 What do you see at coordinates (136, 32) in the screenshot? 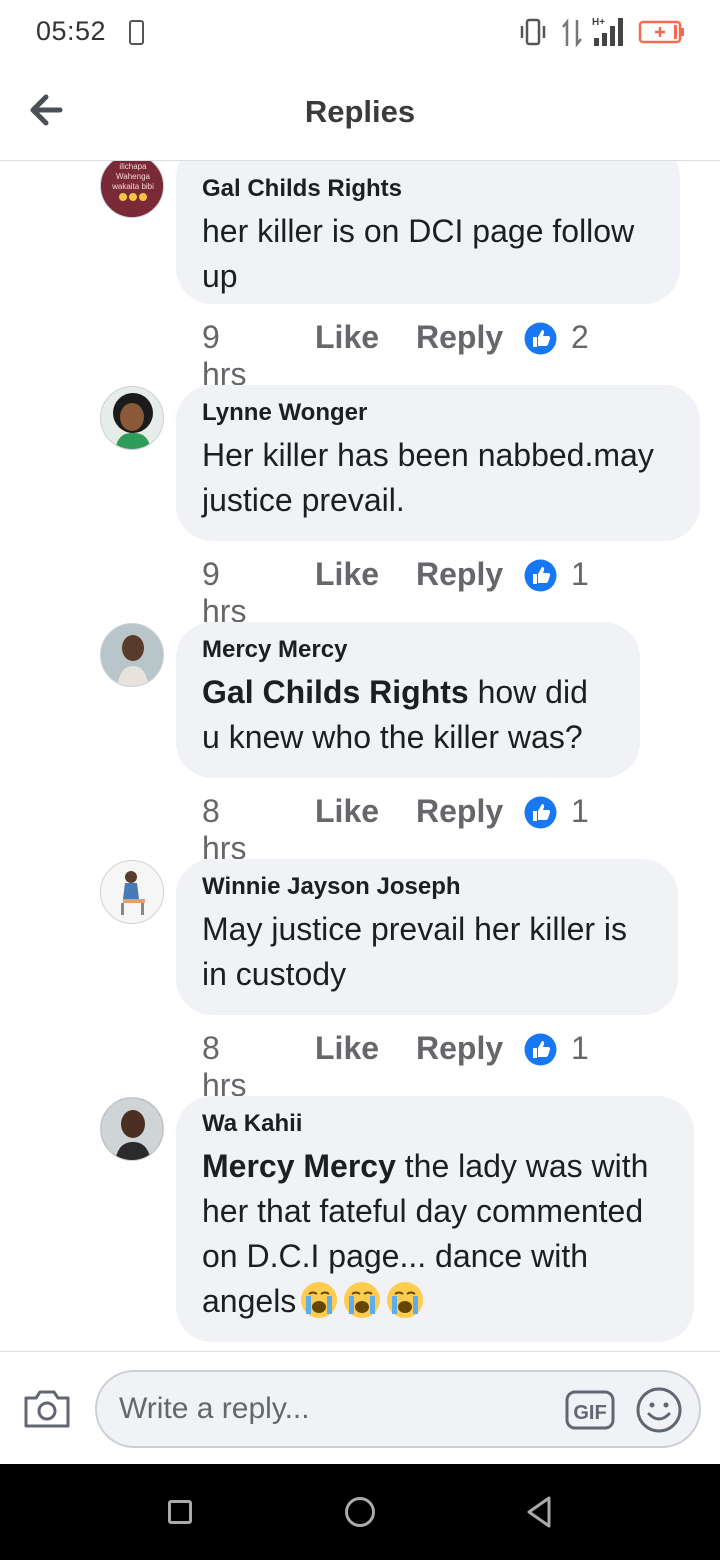
I see `phone-icon` at bounding box center [136, 32].